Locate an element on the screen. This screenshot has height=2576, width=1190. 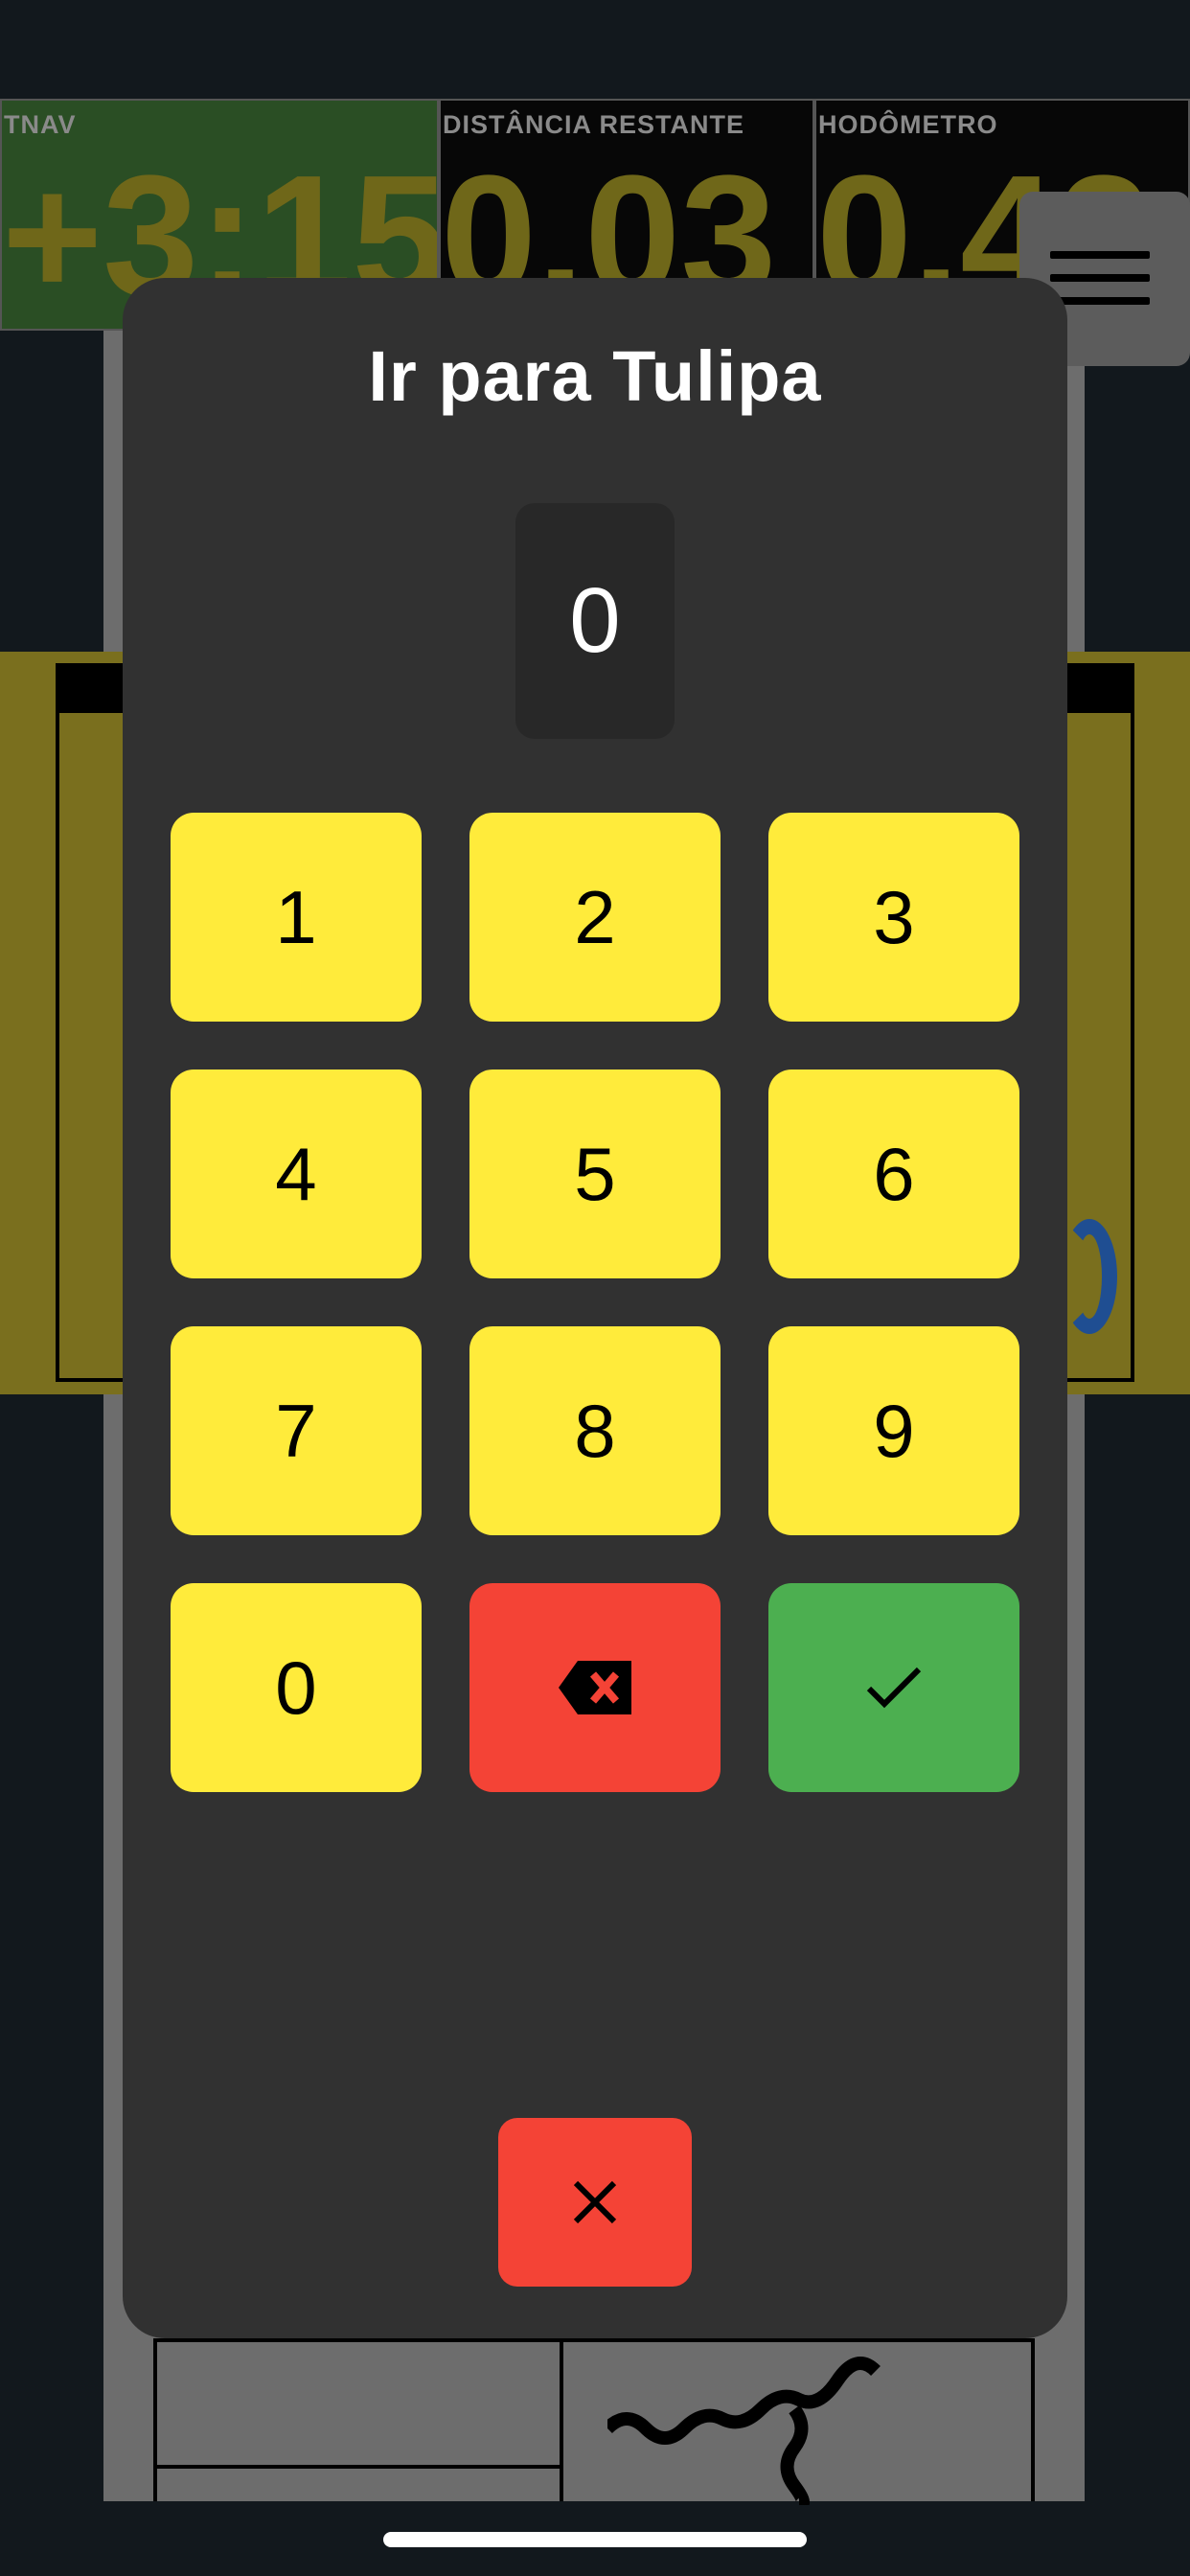
key-0: 0 is located at coordinates (296, 1687).